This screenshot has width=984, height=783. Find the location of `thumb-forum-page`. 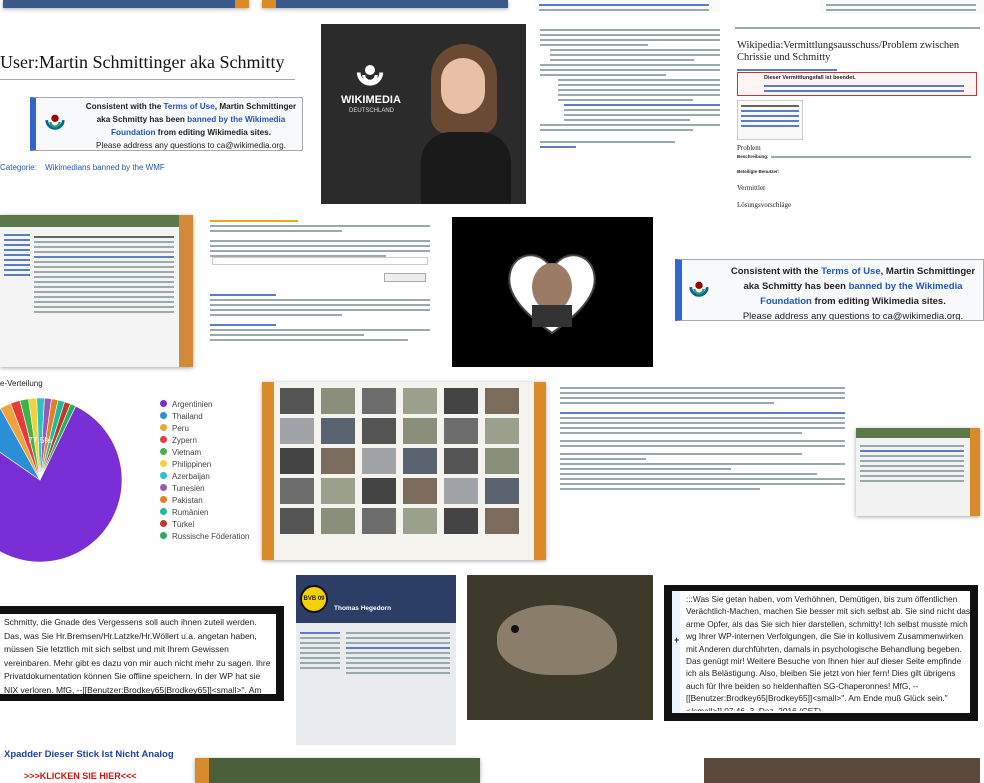

thumb-forum-page is located at coordinates (96, 291).